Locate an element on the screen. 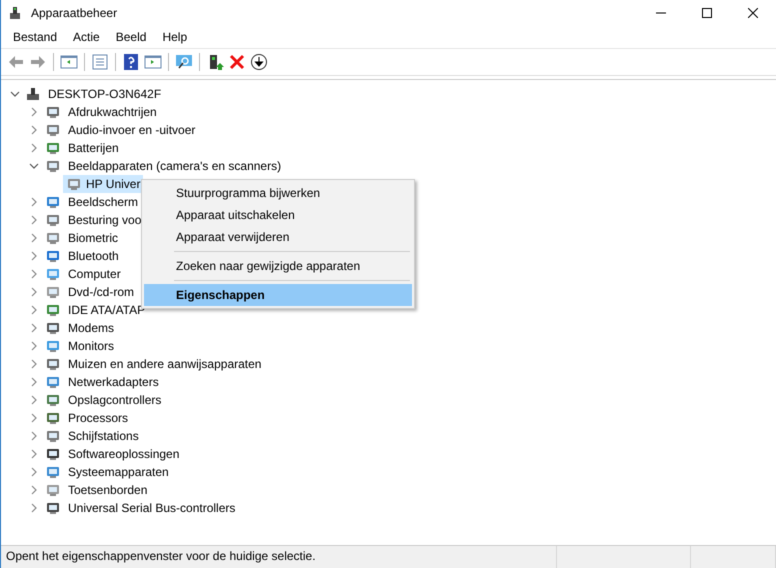 Image resolution: width=776 pixels, height=568 pixels. menu-item: Actie is located at coordinates (86, 37).